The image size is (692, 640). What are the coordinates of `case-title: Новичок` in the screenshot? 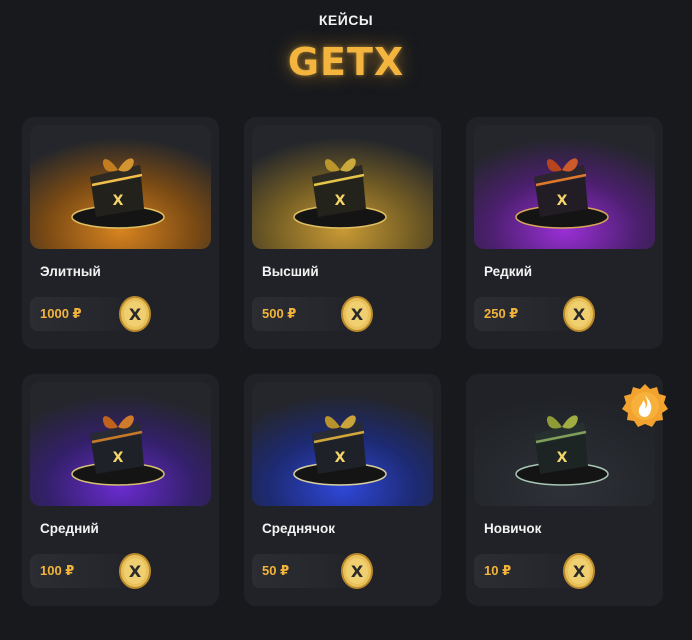 It's located at (513, 528).